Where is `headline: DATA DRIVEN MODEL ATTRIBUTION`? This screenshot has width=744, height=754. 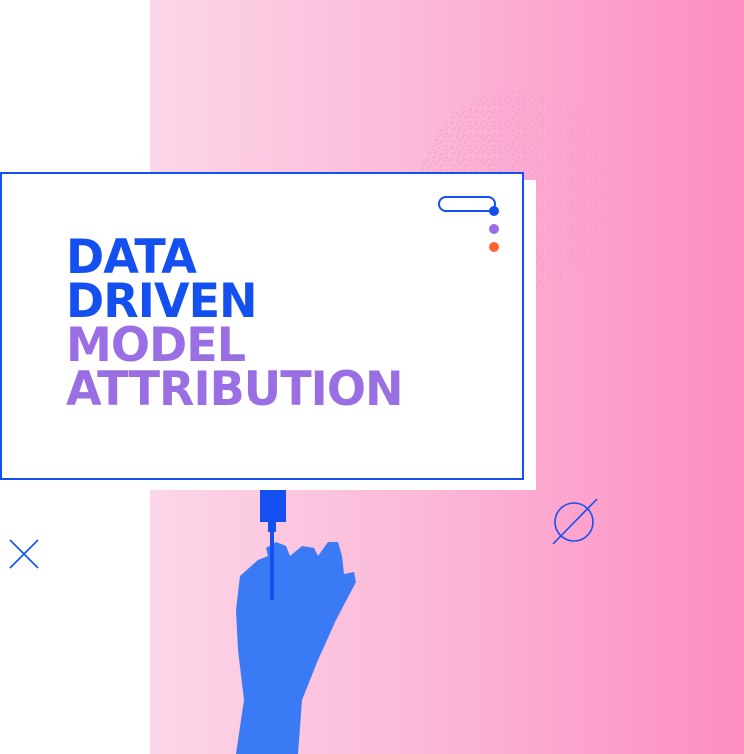
headline: DATA DRIVEN MODEL ATTRIBUTION is located at coordinates (235, 325).